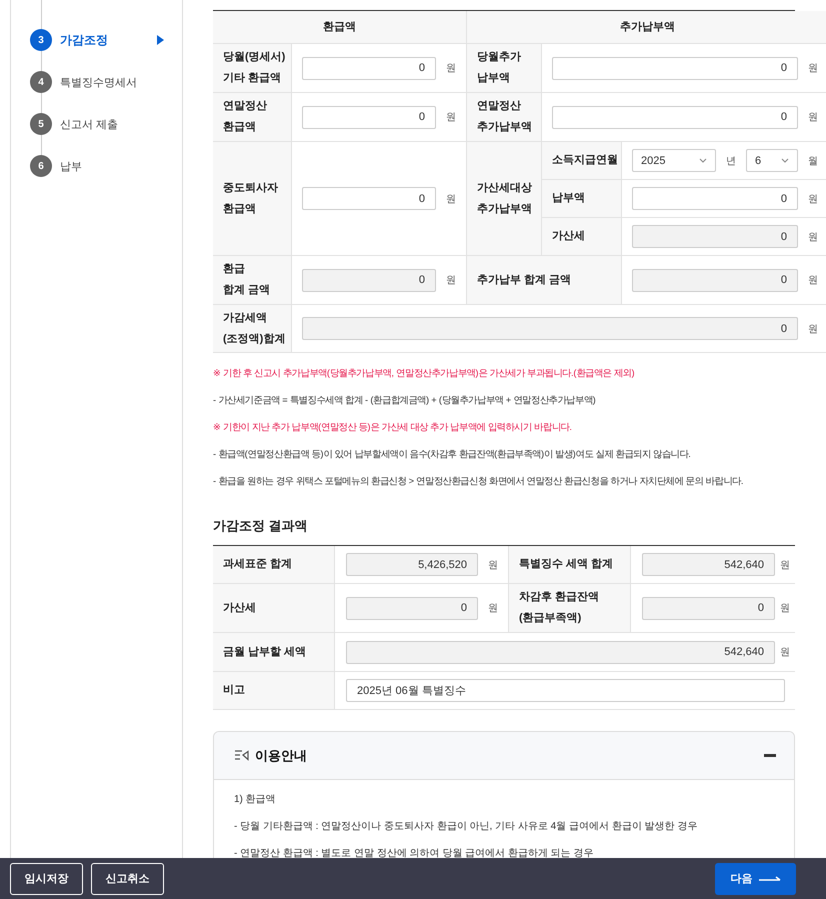 The width and height of the screenshot is (826, 899). I want to click on guide-text: 1) 환급액, so click(255, 800).